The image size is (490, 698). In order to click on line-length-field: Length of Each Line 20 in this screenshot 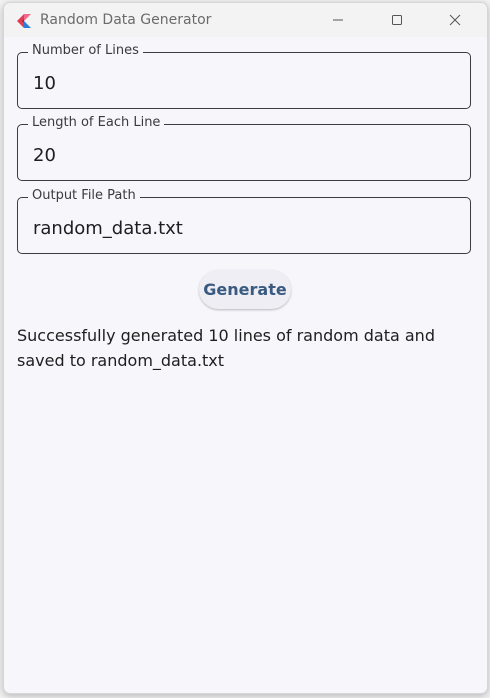, I will do `click(244, 148)`.